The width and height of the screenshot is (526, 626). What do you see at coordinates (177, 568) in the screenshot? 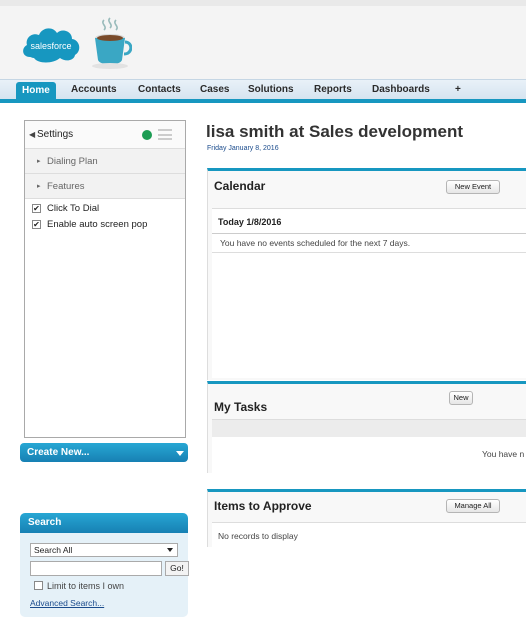
I see `go-button: Go!` at bounding box center [177, 568].